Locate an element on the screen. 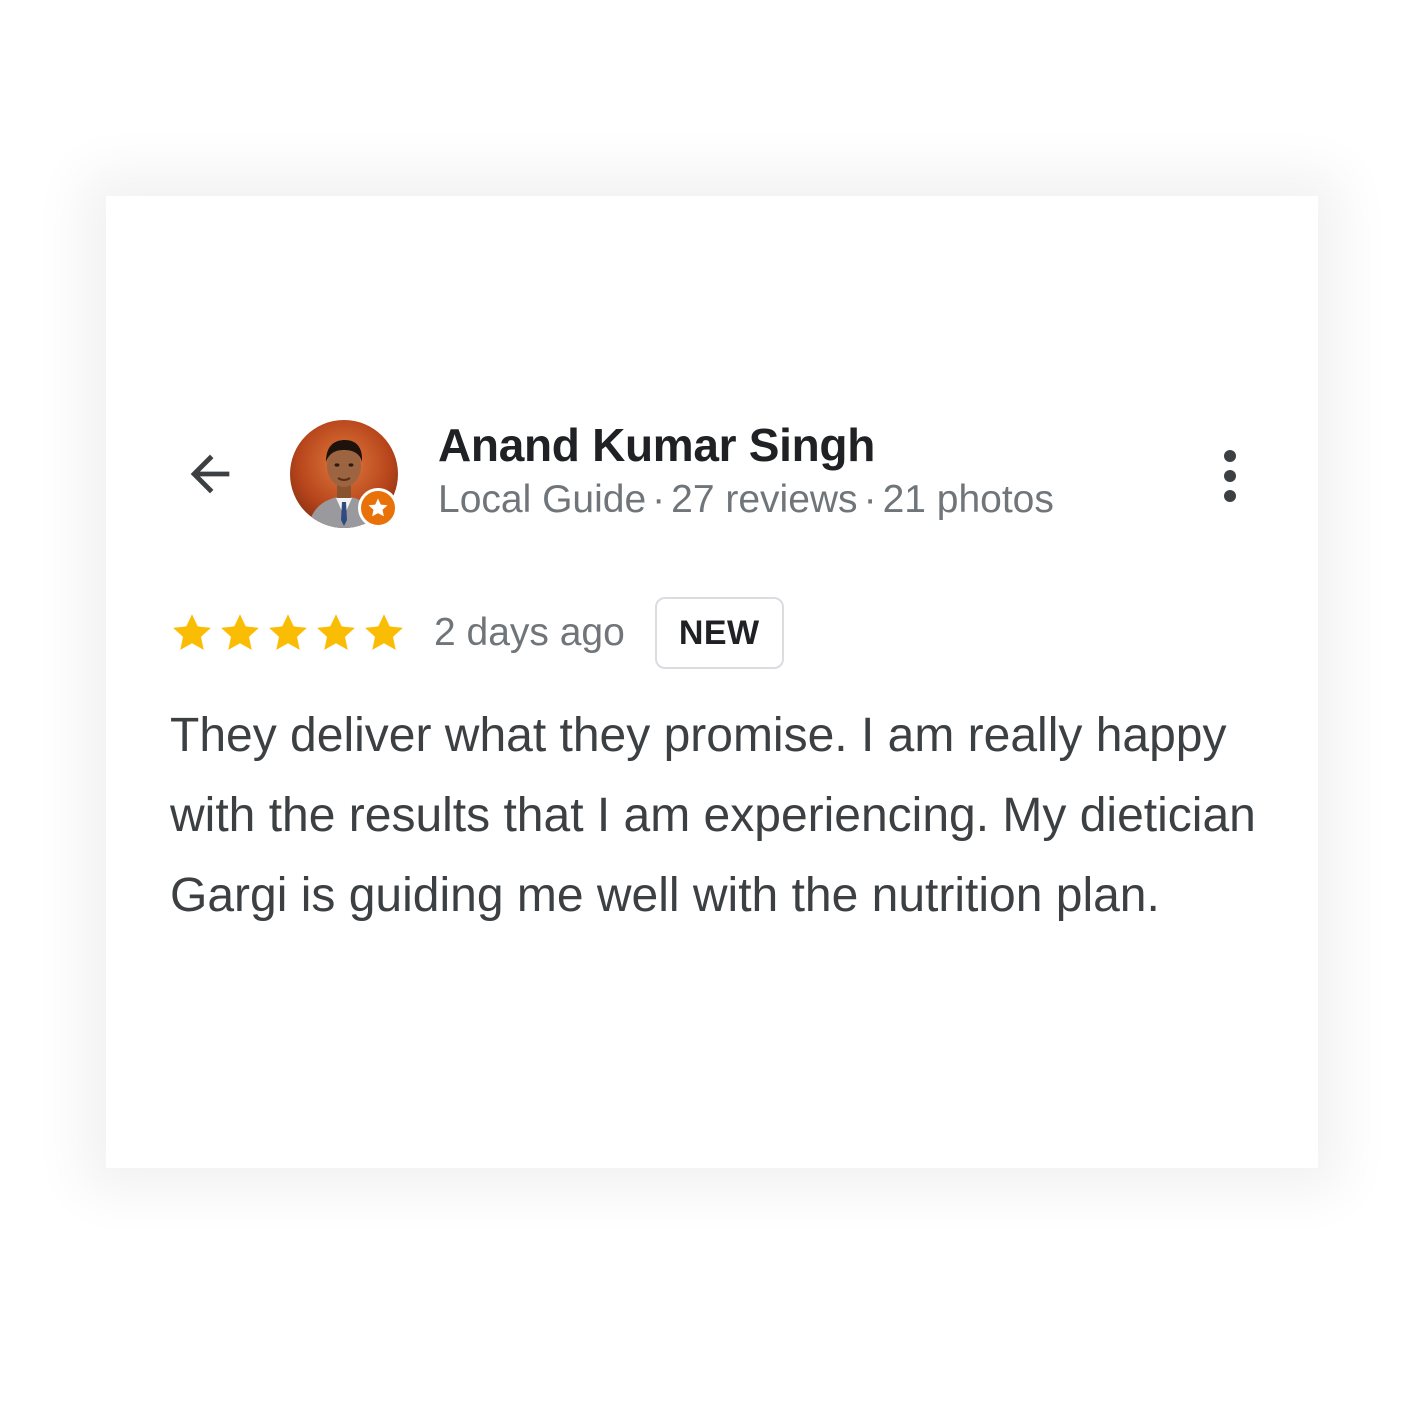 This screenshot has height=1420, width=1420. reviewer-avatar is located at coordinates (344, 474).